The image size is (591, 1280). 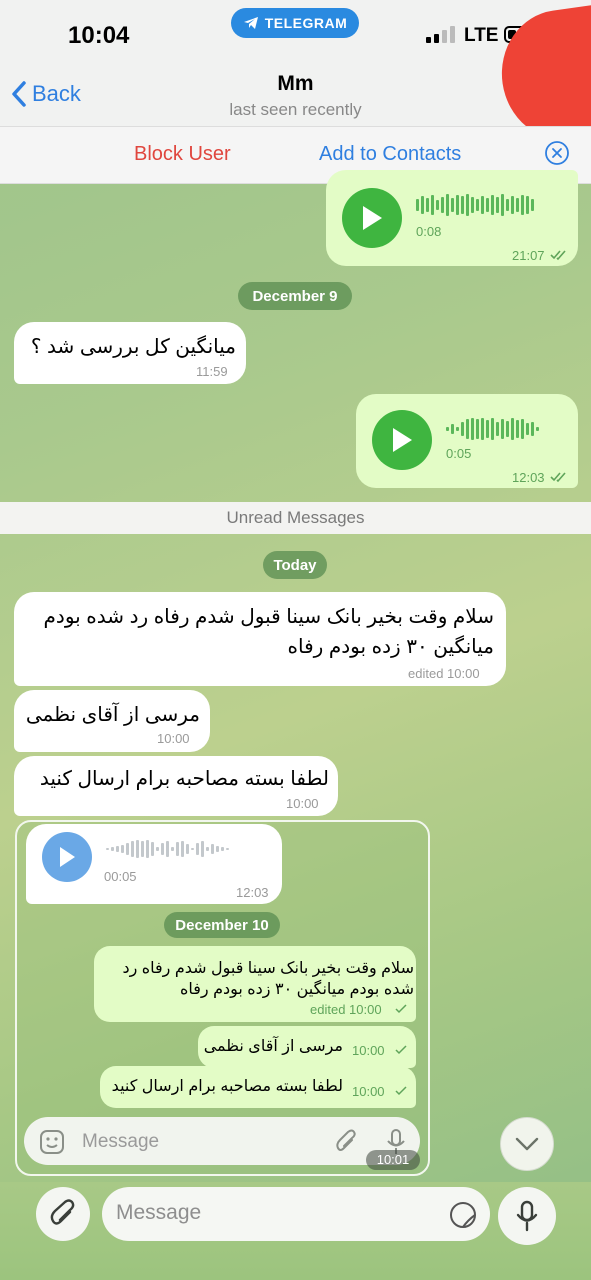 I want to click on message-time: 11:59, so click(x=212, y=371).